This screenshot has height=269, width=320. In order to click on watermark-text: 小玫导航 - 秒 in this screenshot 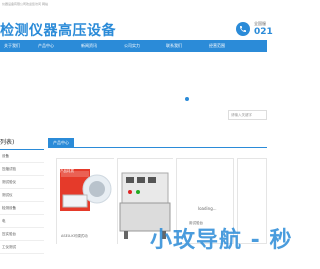, I will do `click(221, 240)`.